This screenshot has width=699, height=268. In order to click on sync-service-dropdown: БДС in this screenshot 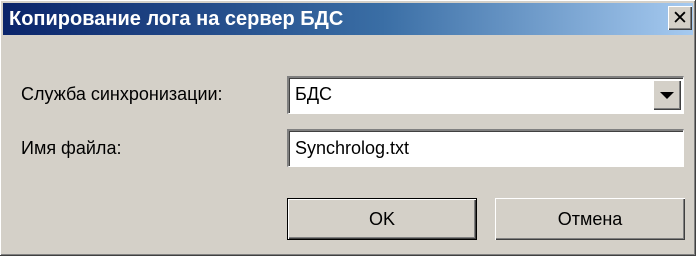, I will do `click(485, 95)`.